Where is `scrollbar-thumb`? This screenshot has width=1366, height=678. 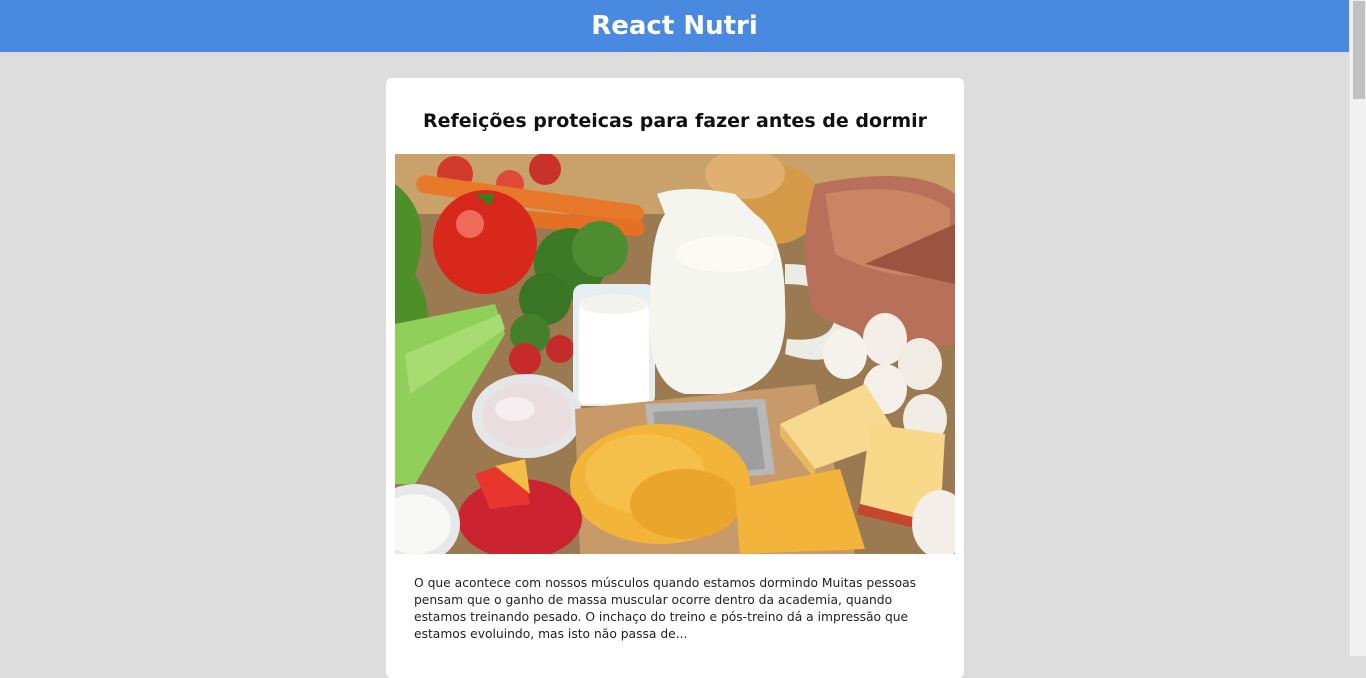 scrollbar-thumb is located at coordinates (1359, 50).